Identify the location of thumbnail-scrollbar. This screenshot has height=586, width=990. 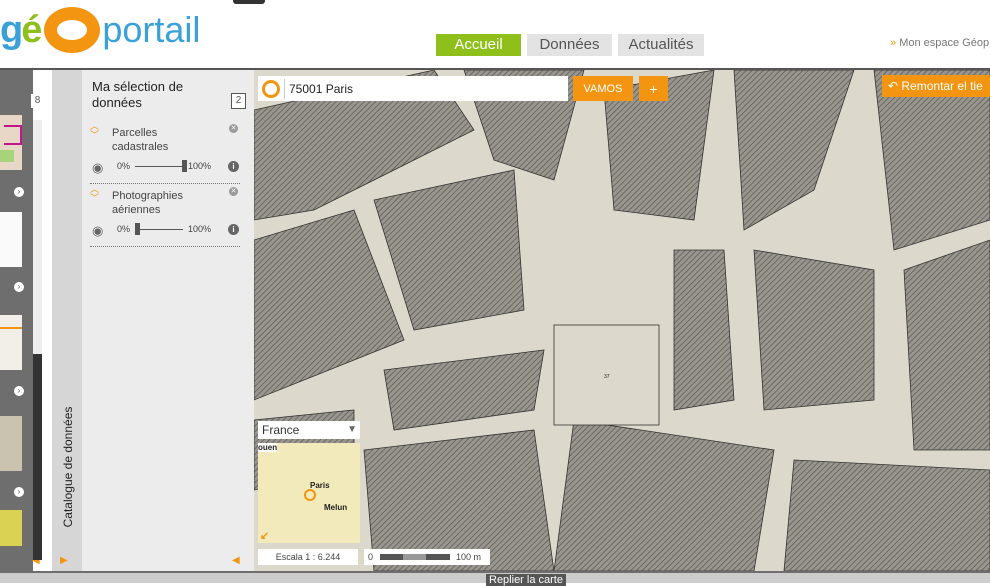
(37, 340).